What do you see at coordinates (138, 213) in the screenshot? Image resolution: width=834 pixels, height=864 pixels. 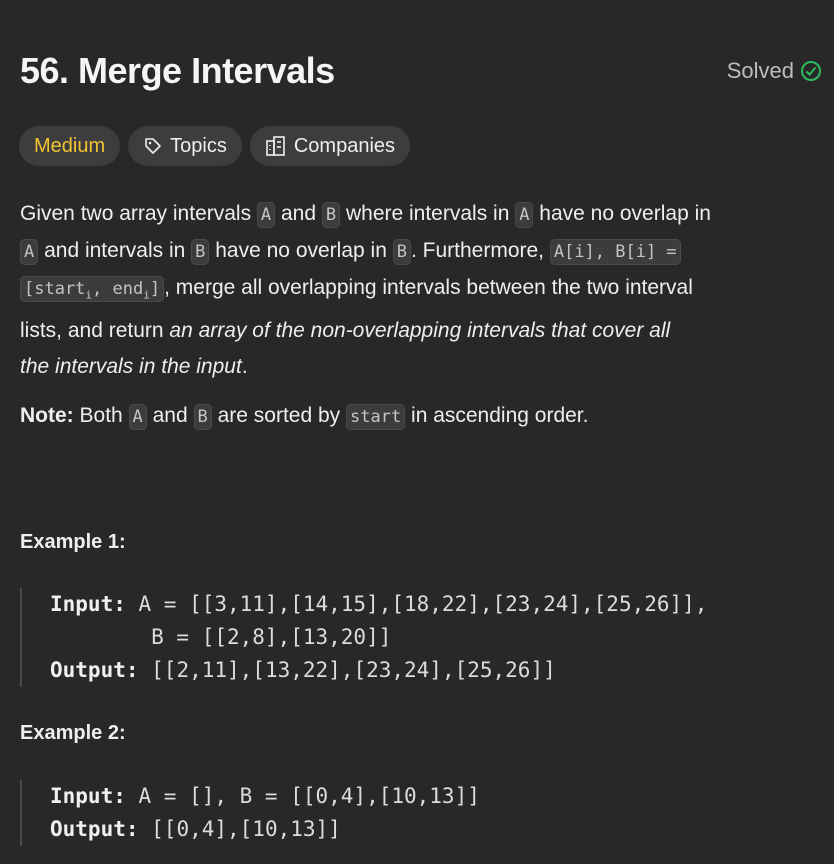 I see `text: Given two array intervals` at bounding box center [138, 213].